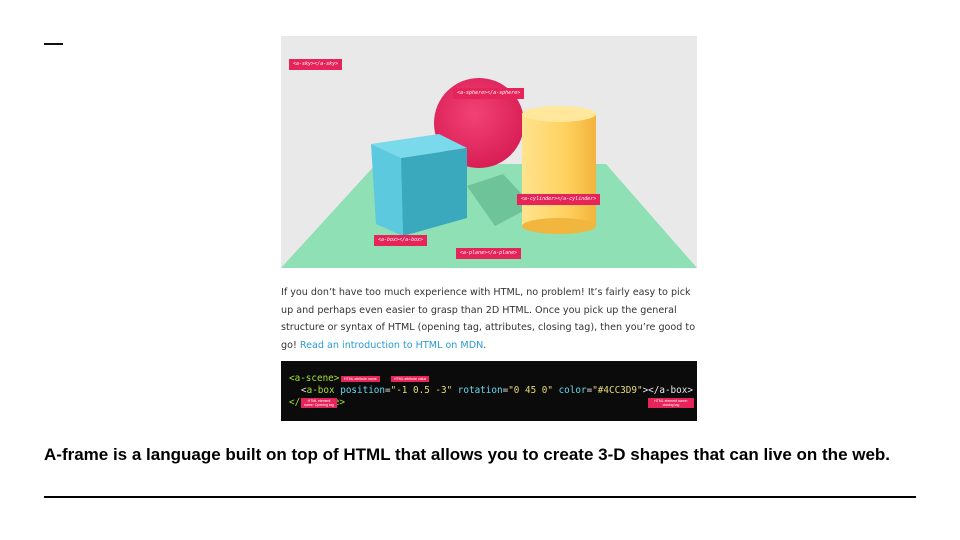 This screenshot has width=960, height=540. What do you see at coordinates (667, 390) in the screenshot?
I see `box-close-tag: ></a-box>` at bounding box center [667, 390].